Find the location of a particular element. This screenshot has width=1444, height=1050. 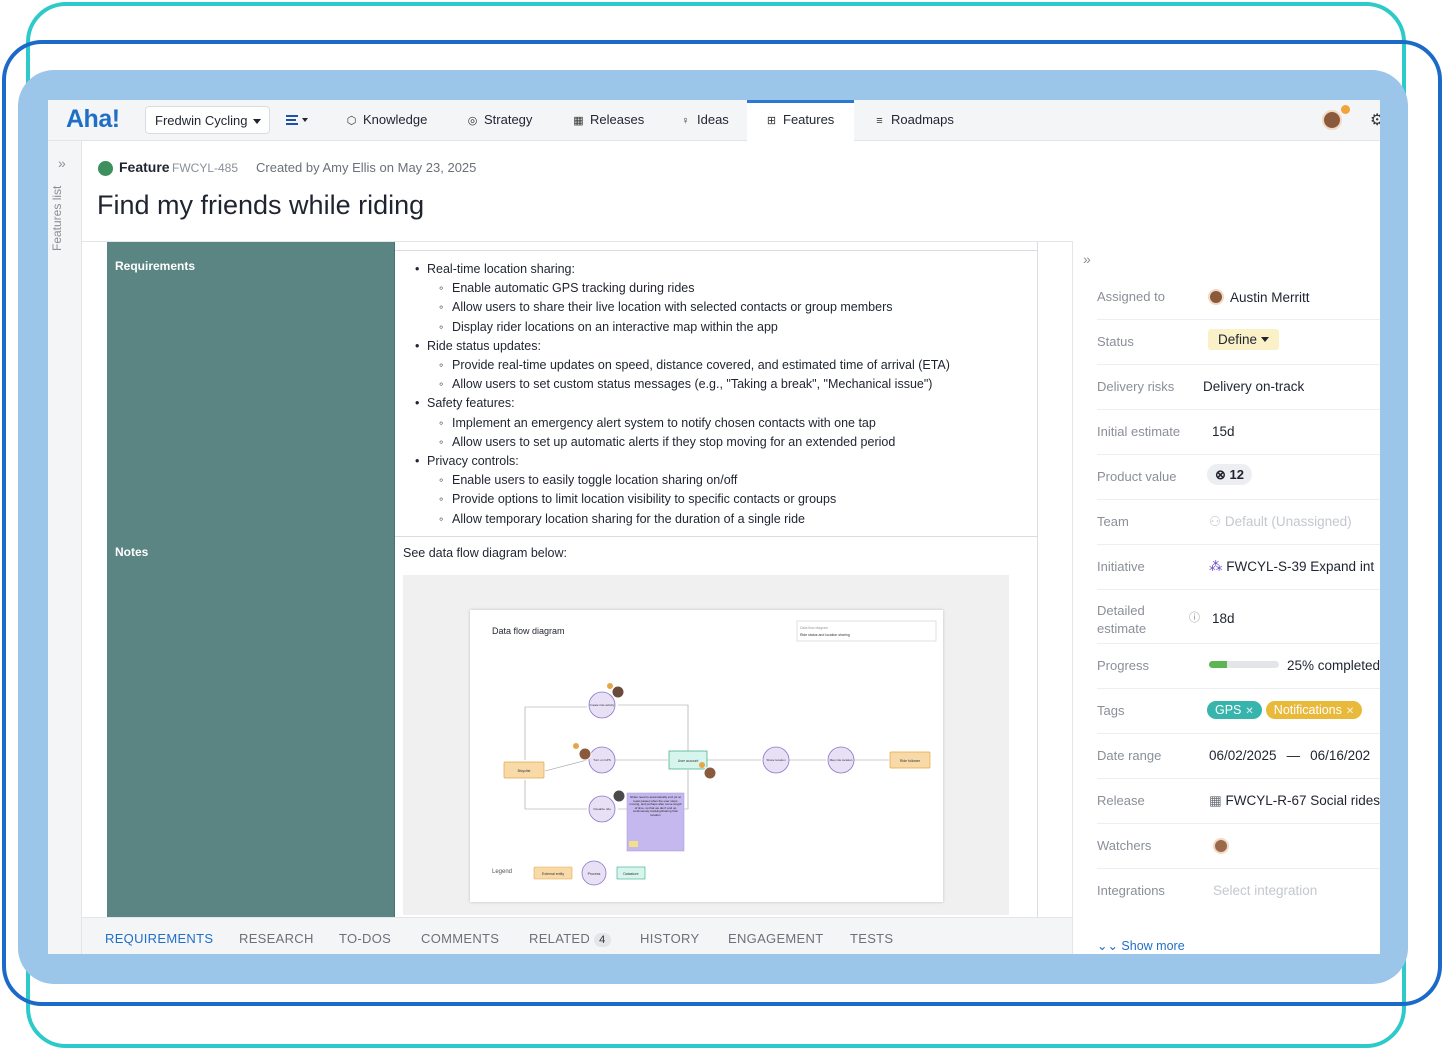

nav-roadmaps: ≡ Roadmaps is located at coordinates (913, 120).